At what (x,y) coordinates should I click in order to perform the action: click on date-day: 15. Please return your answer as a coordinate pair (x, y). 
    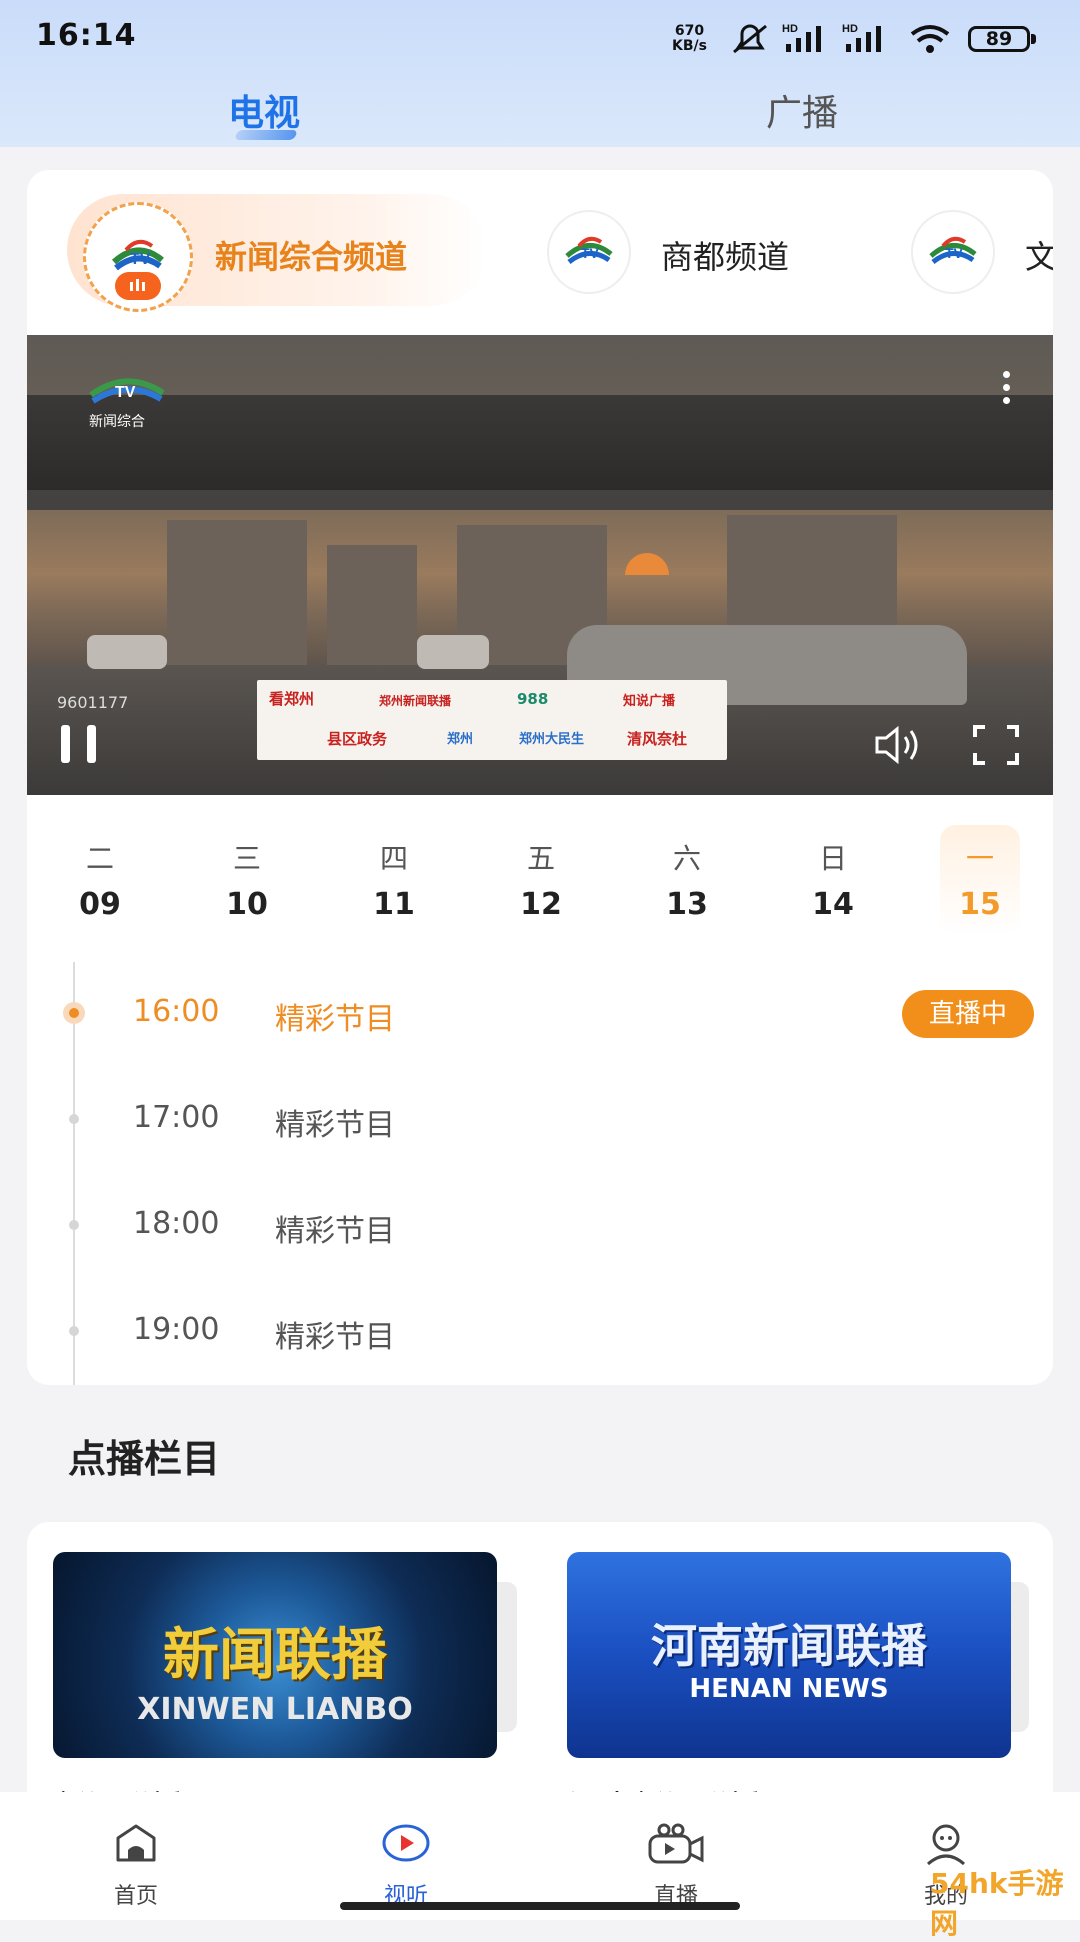
    Looking at the image, I should click on (980, 904).